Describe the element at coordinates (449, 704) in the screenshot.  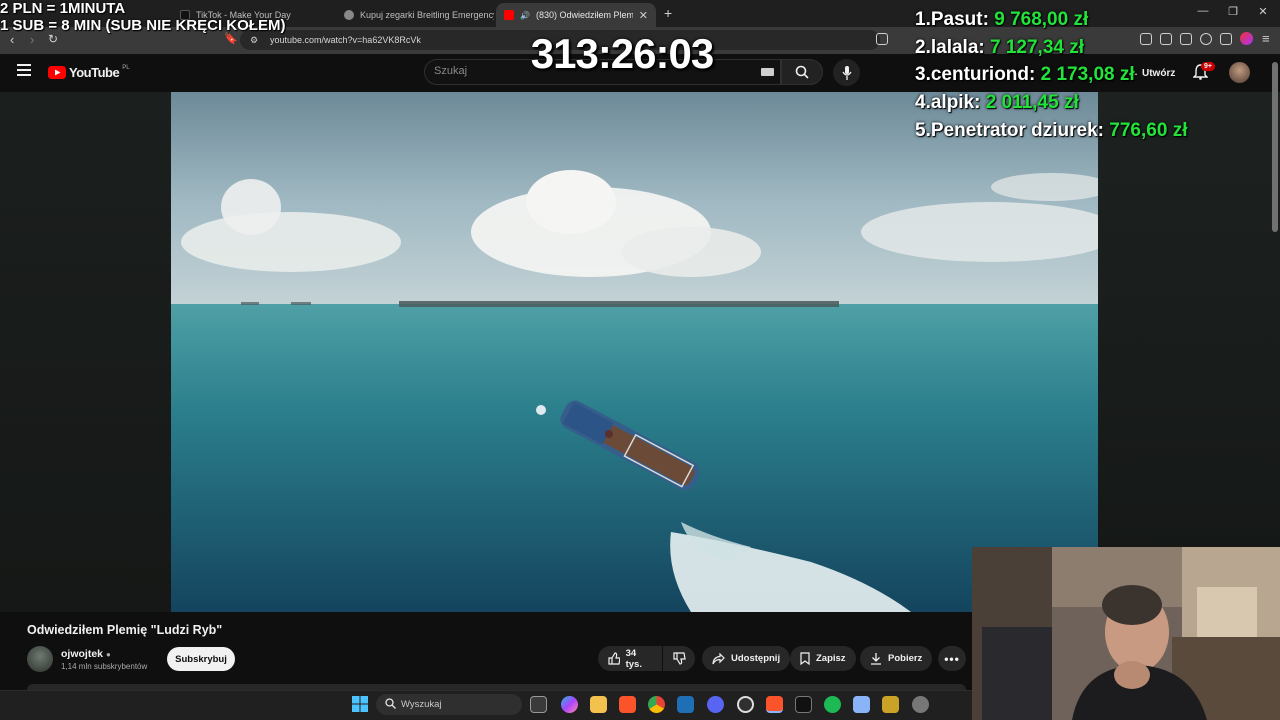
I see `taskbar-search-input` at that location.